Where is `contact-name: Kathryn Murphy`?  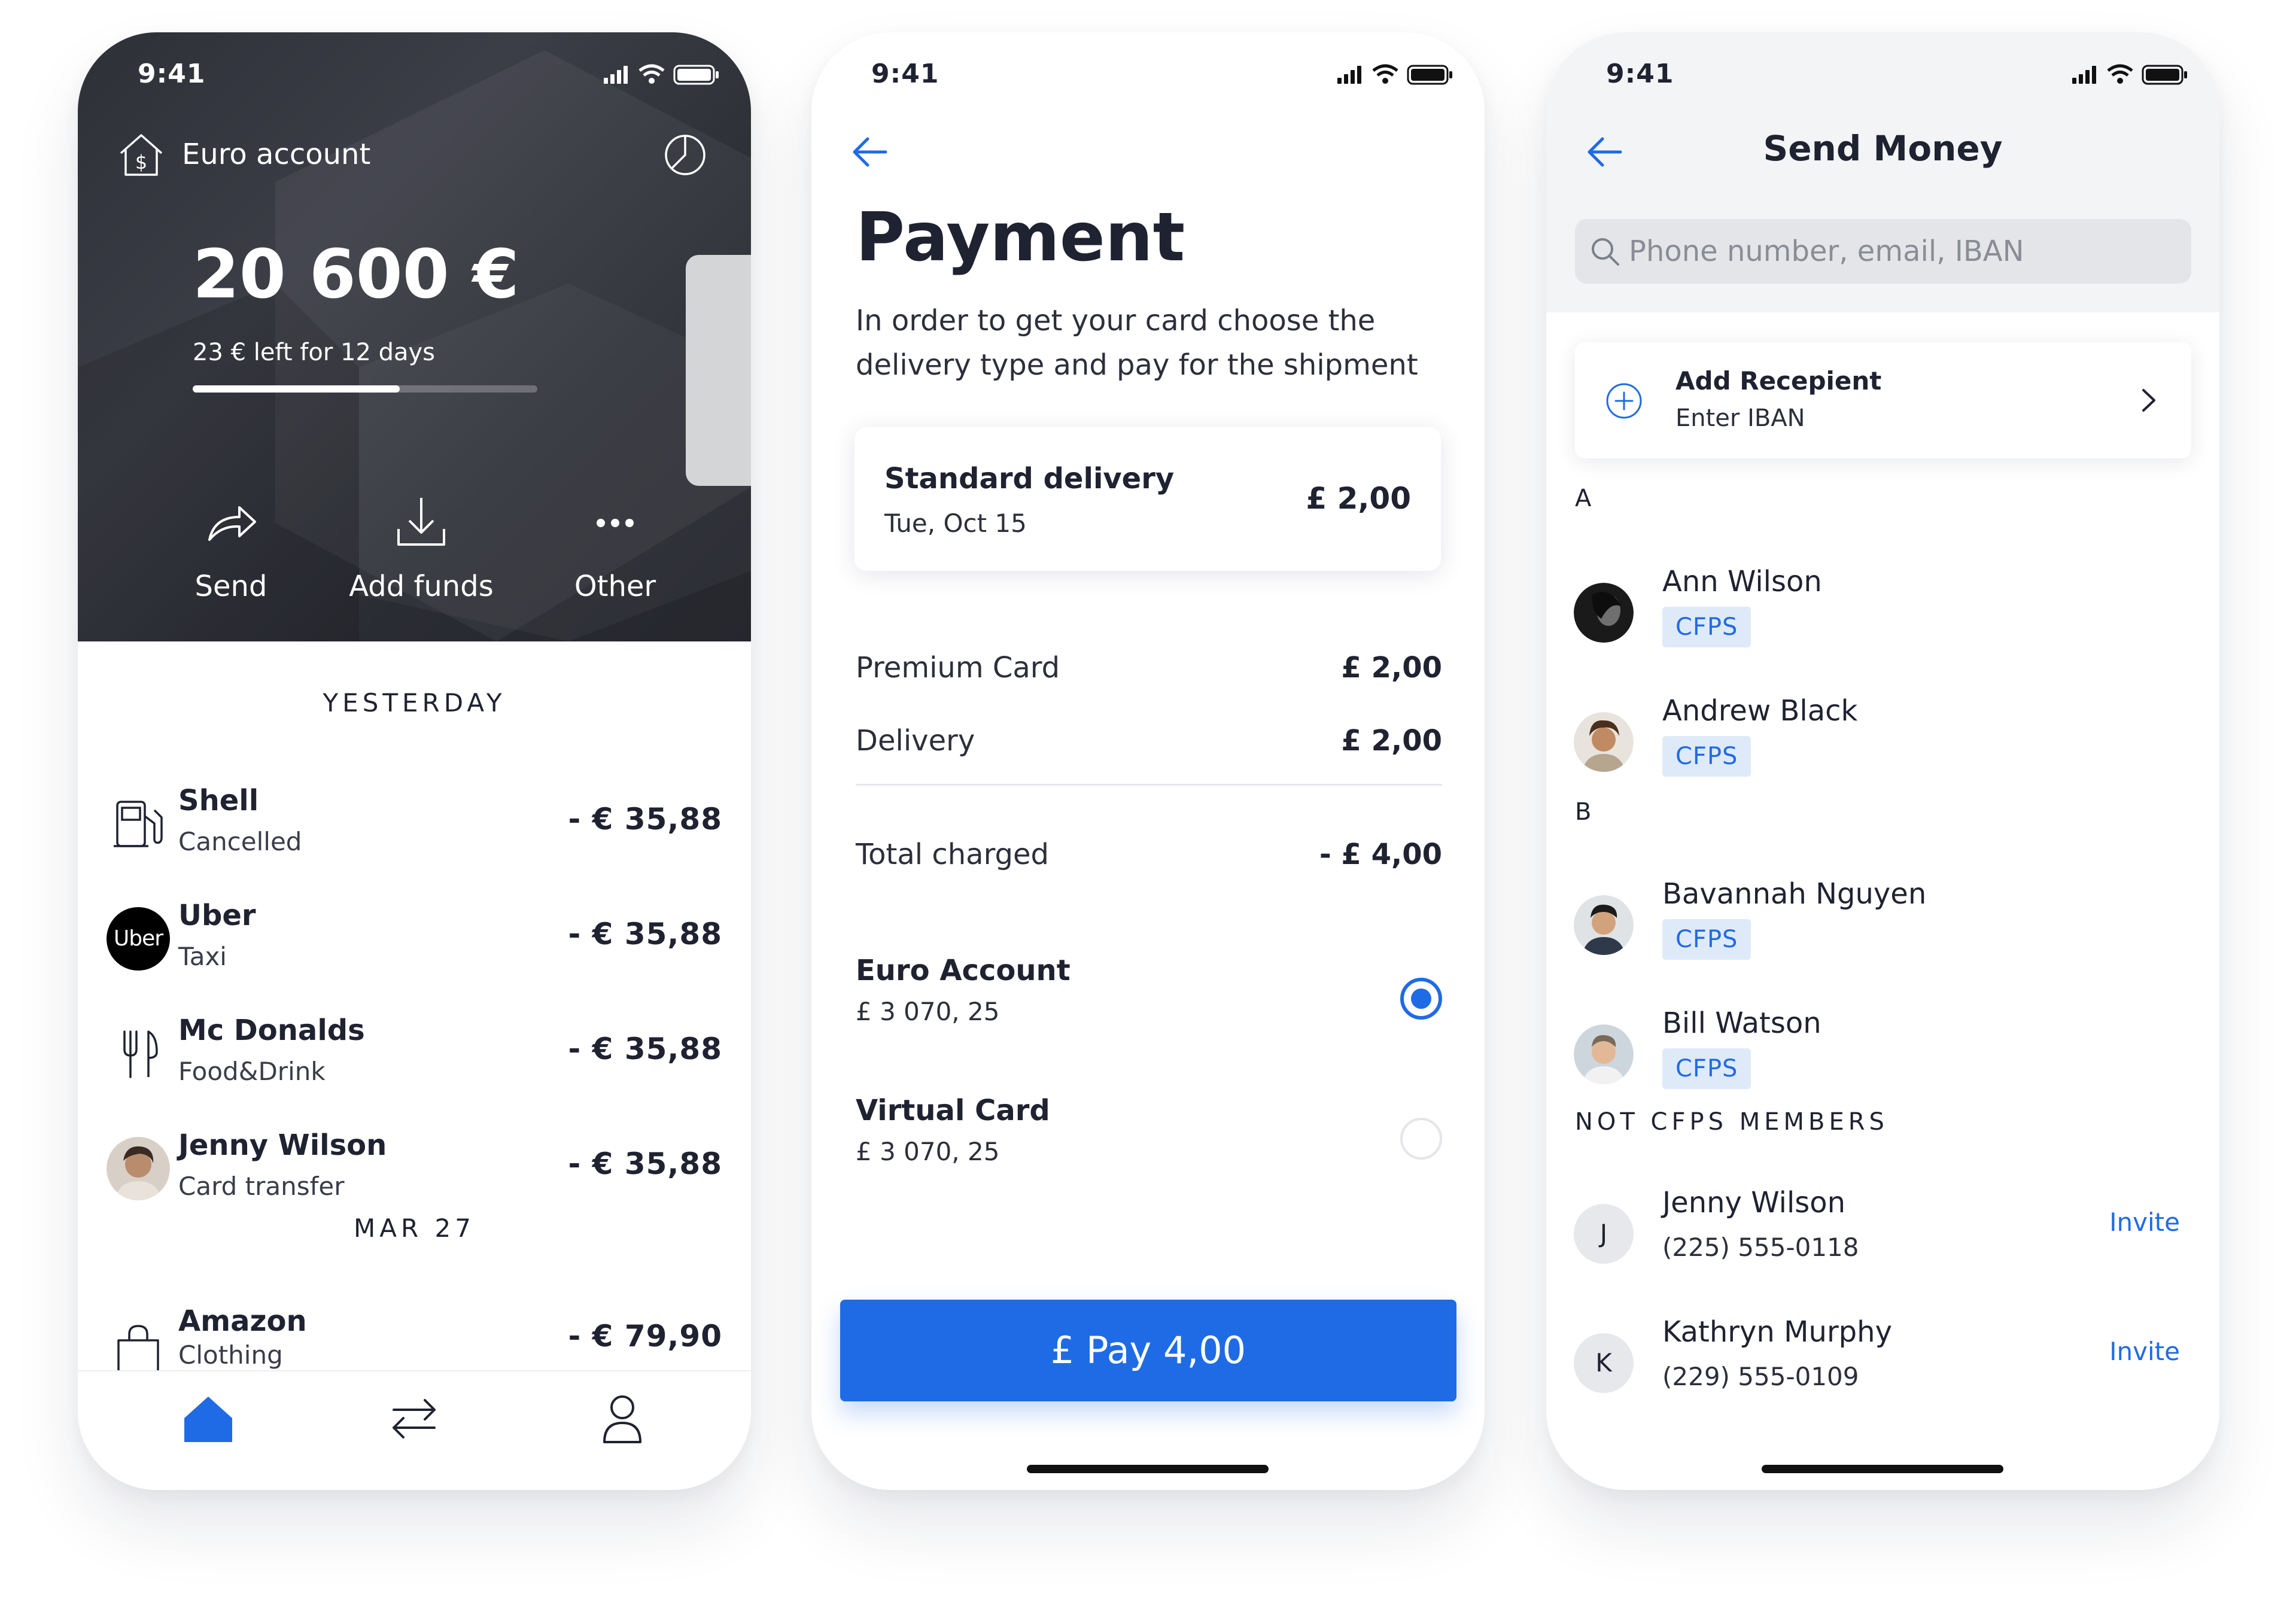 contact-name: Kathryn Murphy is located at coordinates (1777, 1332).